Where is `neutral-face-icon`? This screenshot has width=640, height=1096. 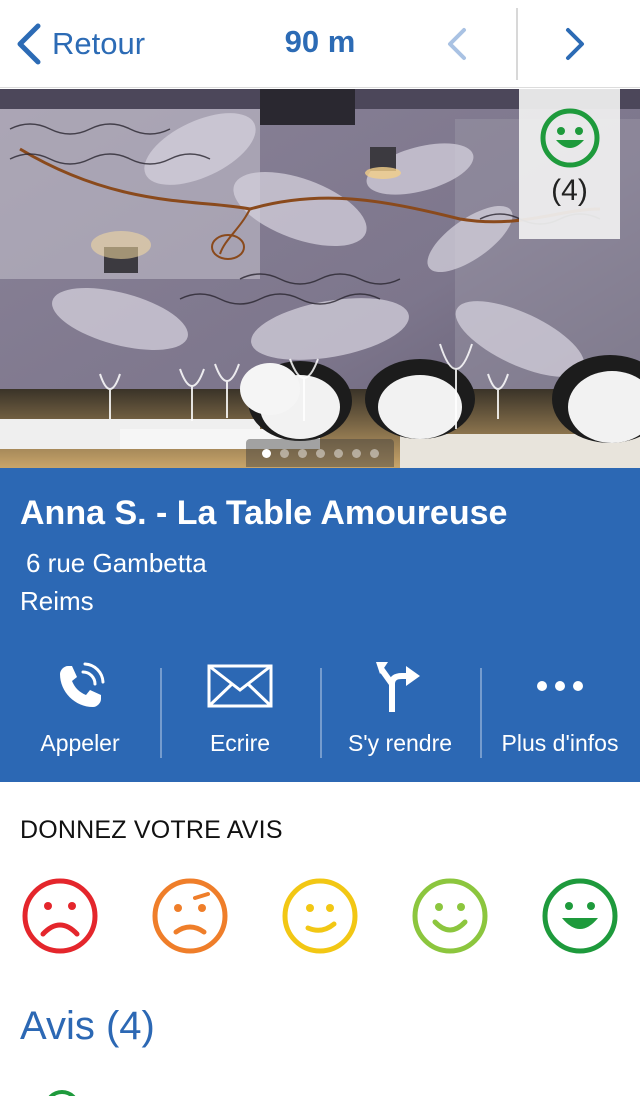 neutral-face-icon is located at coordinates (320, 916).